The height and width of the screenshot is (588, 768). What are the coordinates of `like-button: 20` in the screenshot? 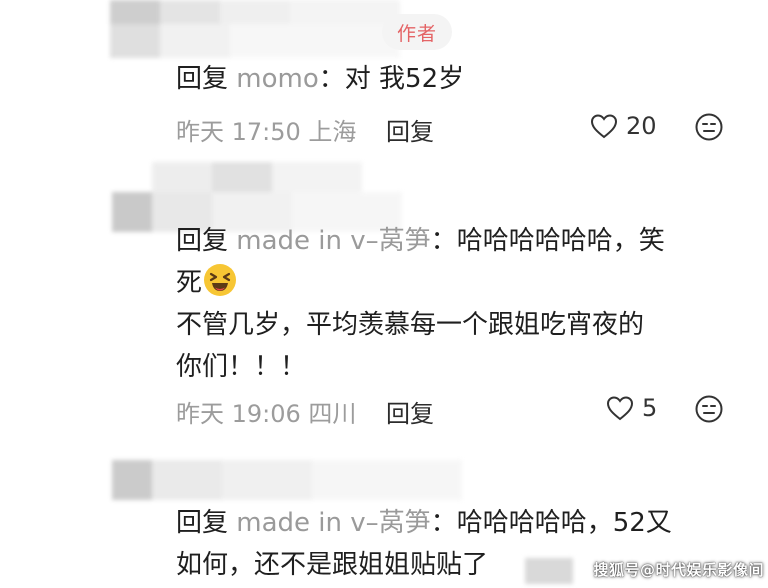 It's located at (623, 126).